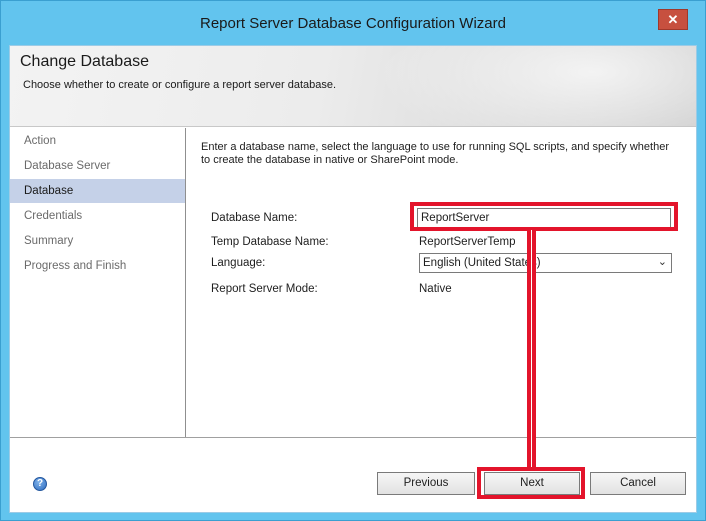 The image size is (706, 521). I want to click on database-name-highlight-box, so click(544, 216).